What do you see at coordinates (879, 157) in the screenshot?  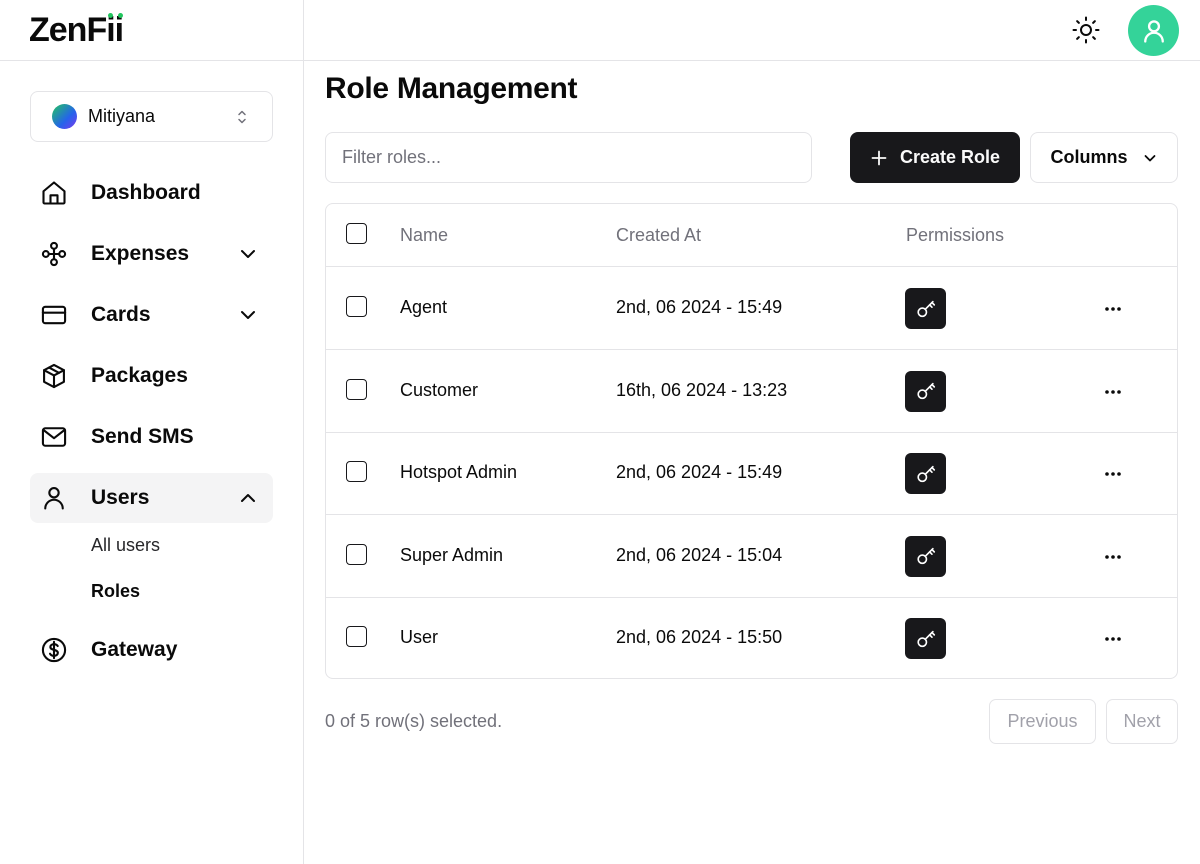 I see `plus-icon` at bounding box center [879, 157].